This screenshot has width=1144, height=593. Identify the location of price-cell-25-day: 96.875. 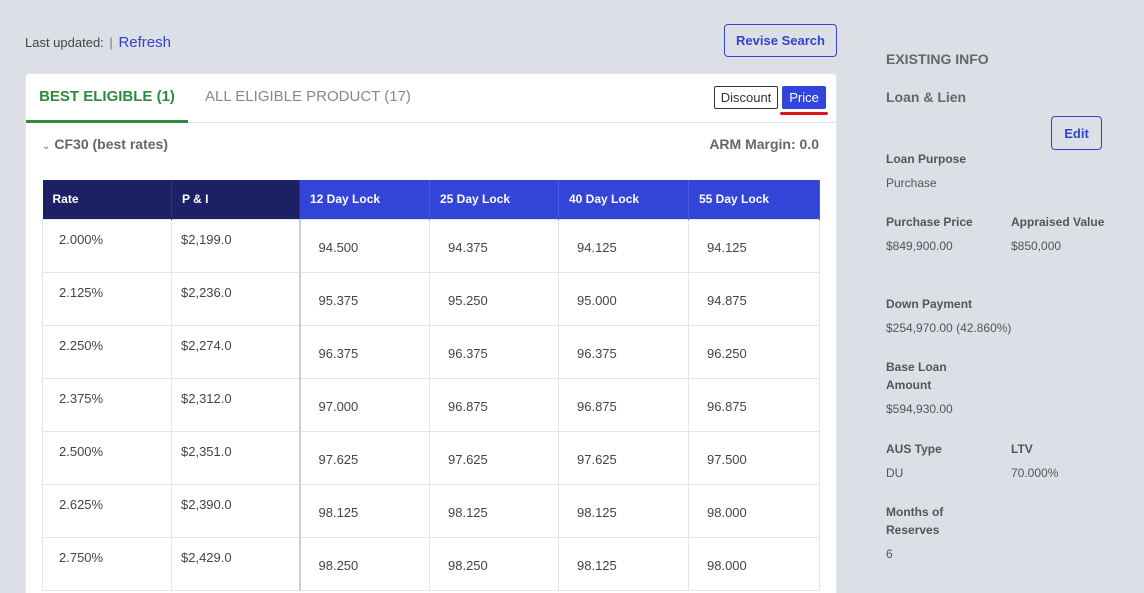
(494, 404).